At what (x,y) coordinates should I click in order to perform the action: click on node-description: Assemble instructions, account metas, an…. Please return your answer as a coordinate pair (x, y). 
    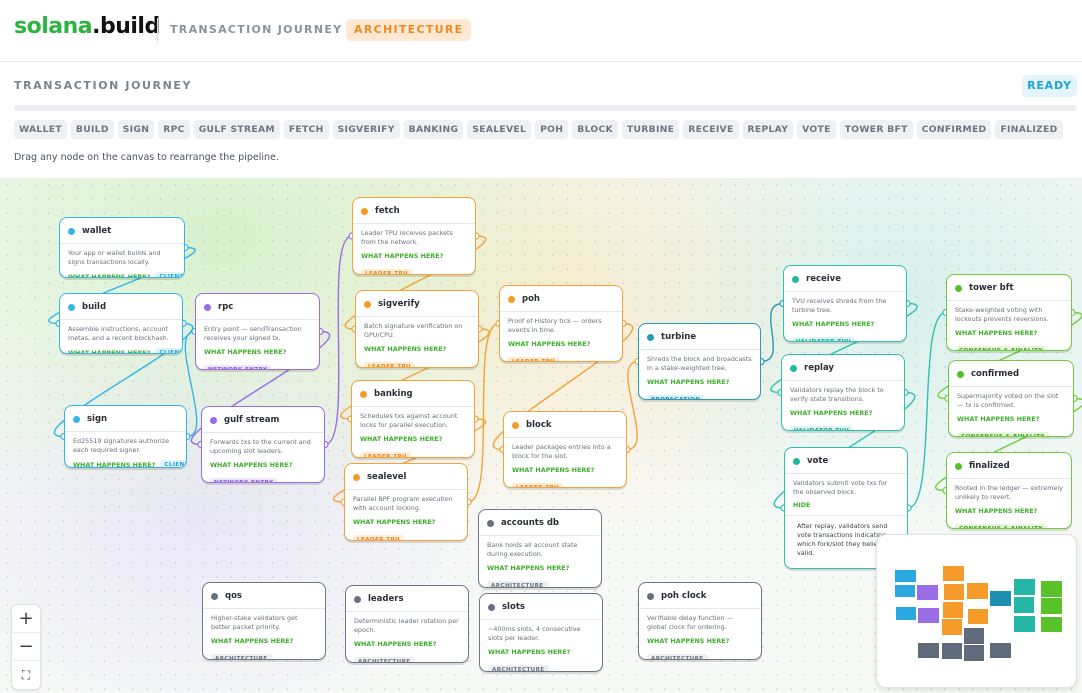
    Looking at the image, I should click on (118, 333).